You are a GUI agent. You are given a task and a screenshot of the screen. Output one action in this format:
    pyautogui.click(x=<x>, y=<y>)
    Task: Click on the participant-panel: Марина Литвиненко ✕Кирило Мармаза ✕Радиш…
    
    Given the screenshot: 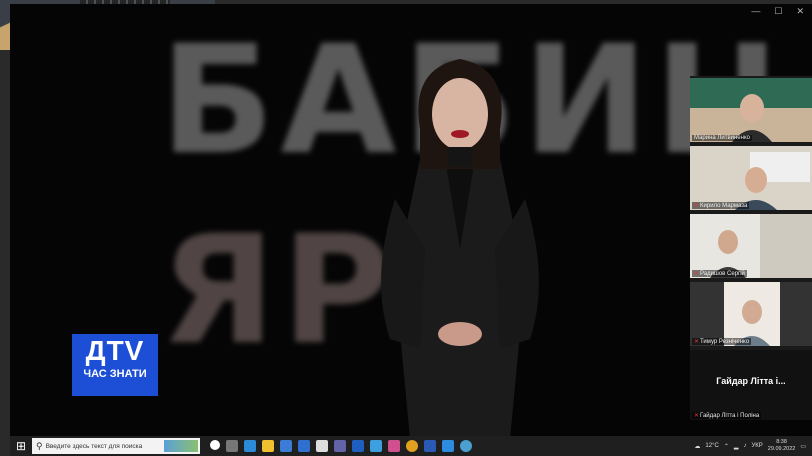 What is the action you would take?
    pyautogui.click(x=751, y=248)
    